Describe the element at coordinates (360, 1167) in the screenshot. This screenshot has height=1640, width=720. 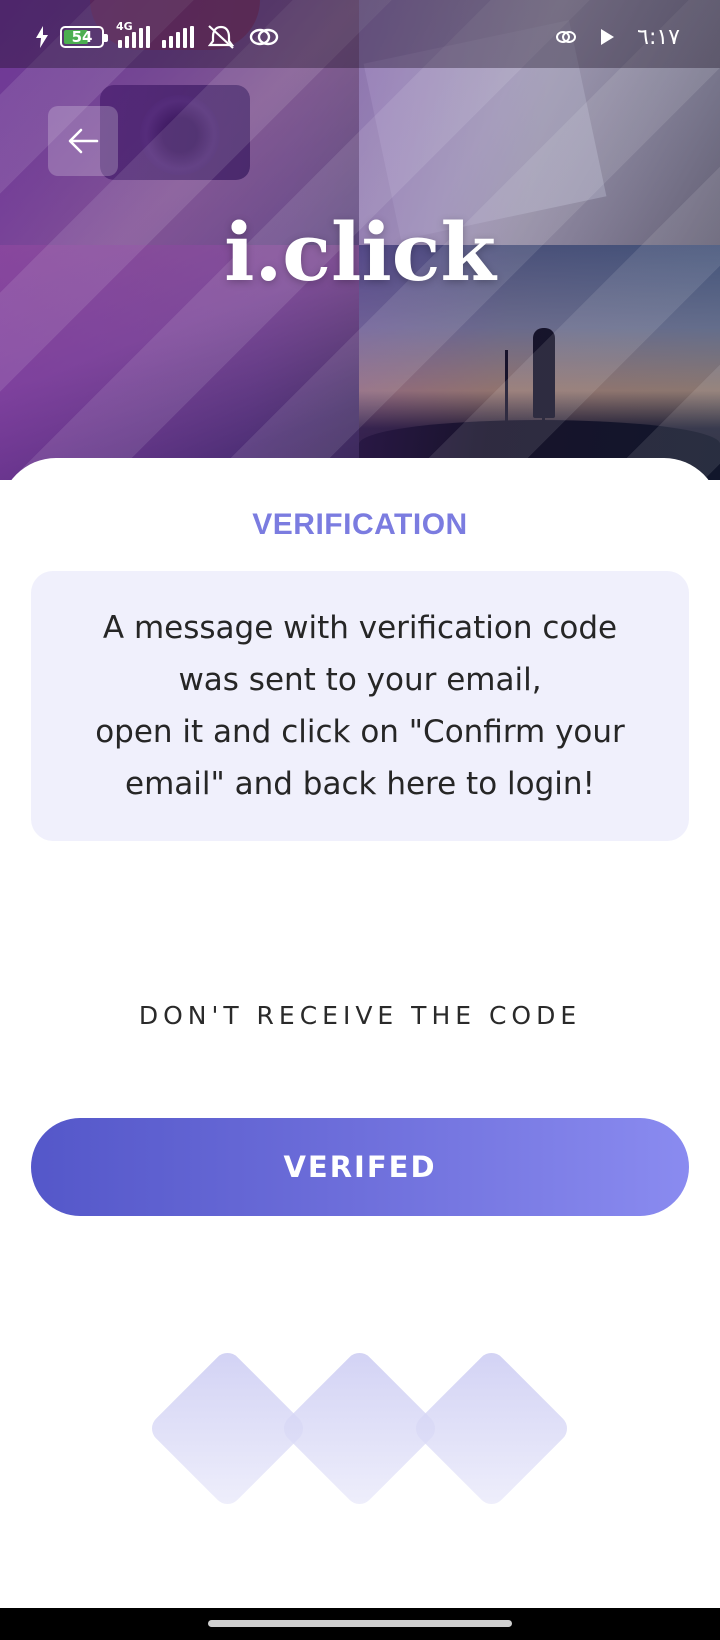
I see `verified-button: VERIFED` at that location.